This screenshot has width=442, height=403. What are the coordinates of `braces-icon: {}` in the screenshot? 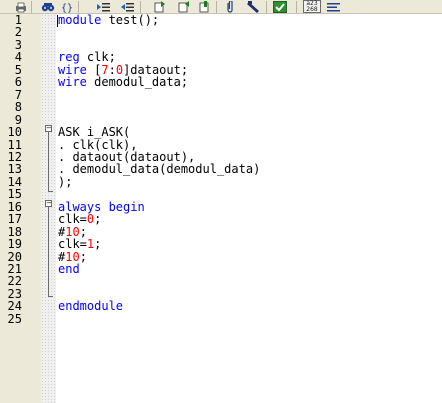 It's located at (67, 7).